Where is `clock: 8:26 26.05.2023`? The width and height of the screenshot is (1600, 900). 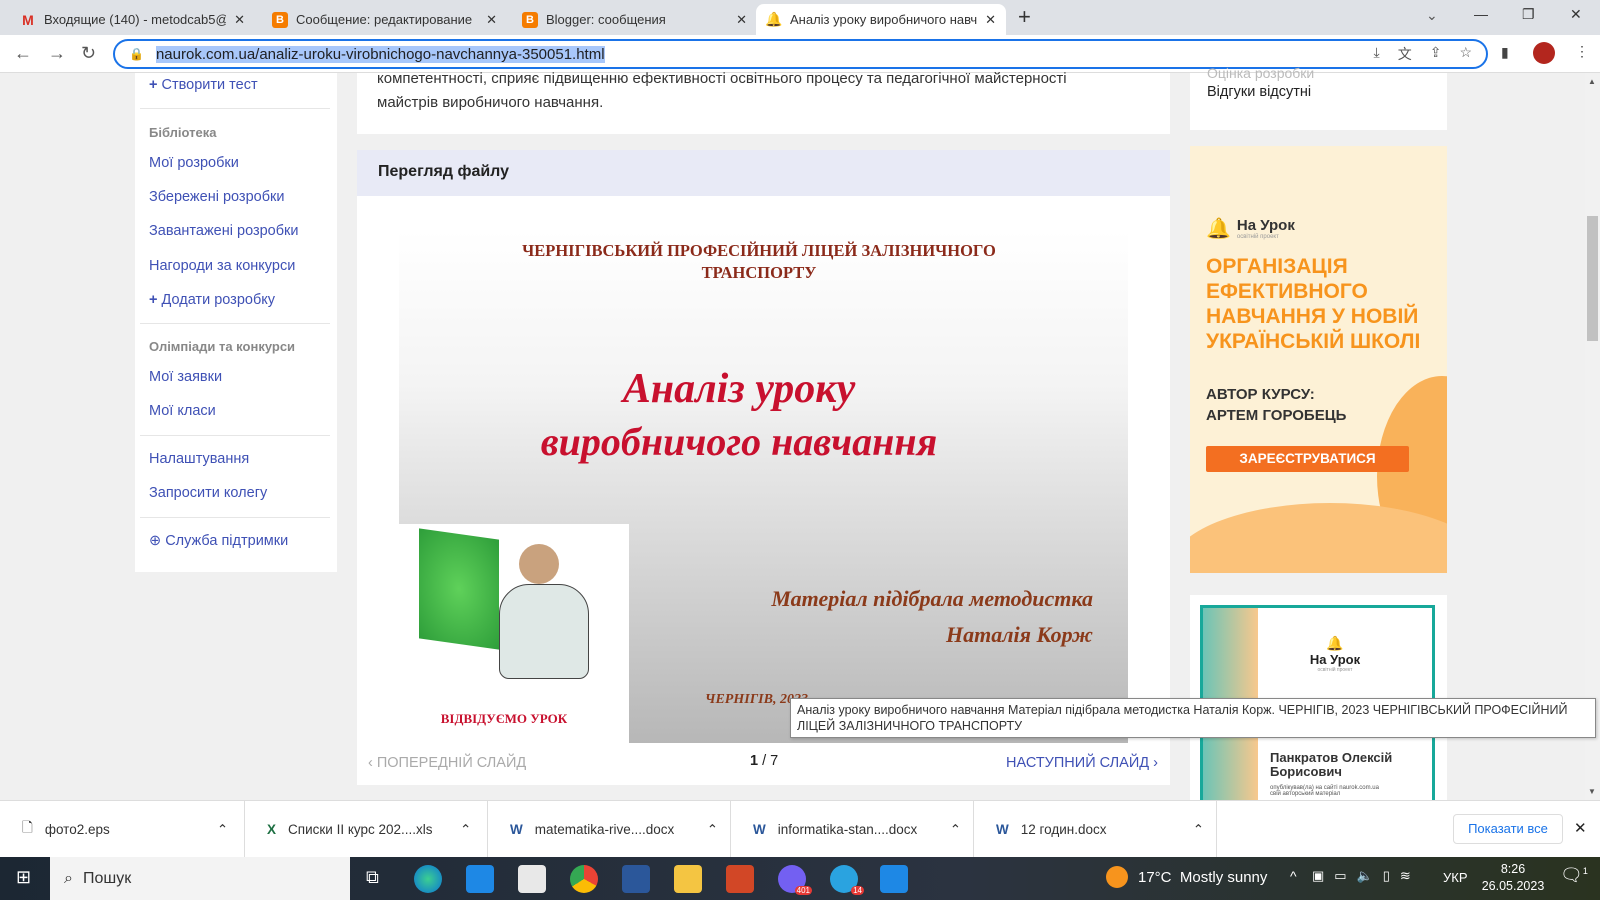 clock: 8:26 26.05.2023 is located at coordinates (1513, 878).